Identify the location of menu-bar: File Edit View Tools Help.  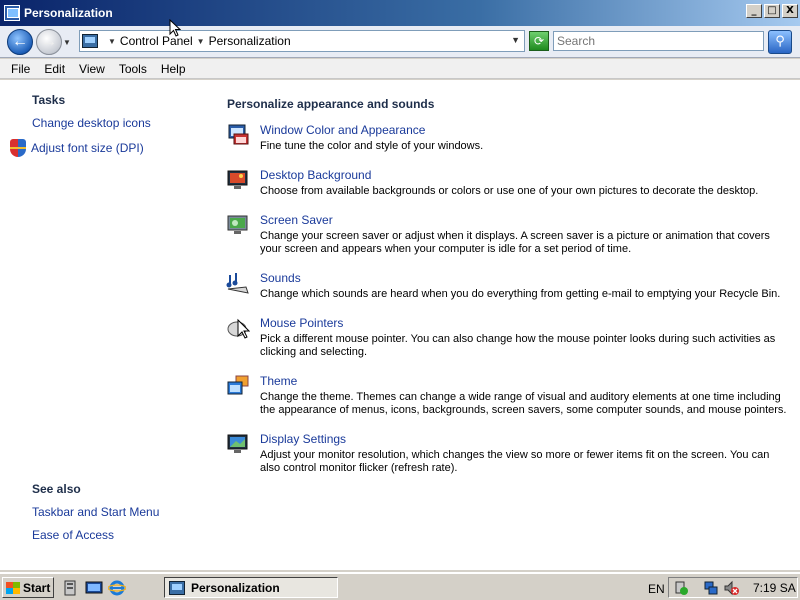
(400, 69).